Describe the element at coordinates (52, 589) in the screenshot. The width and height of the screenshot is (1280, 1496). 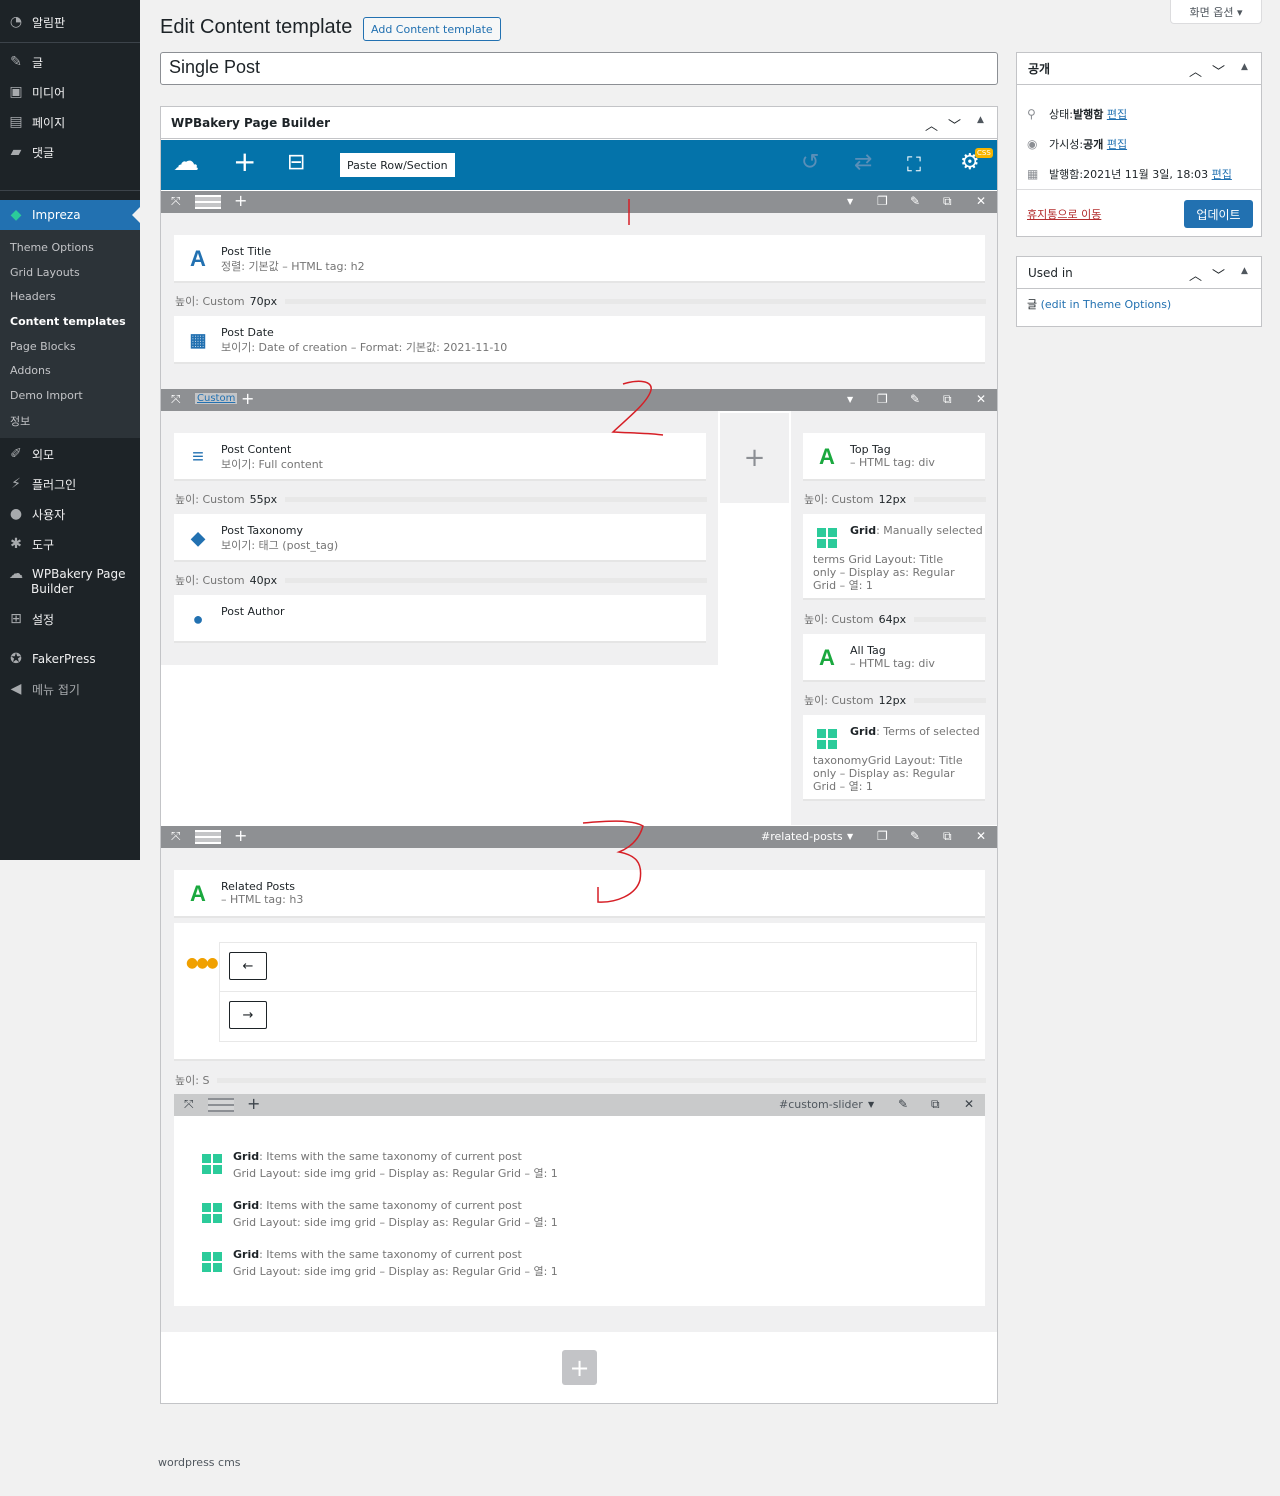
I see `menu-label-2: Builder` at that location.